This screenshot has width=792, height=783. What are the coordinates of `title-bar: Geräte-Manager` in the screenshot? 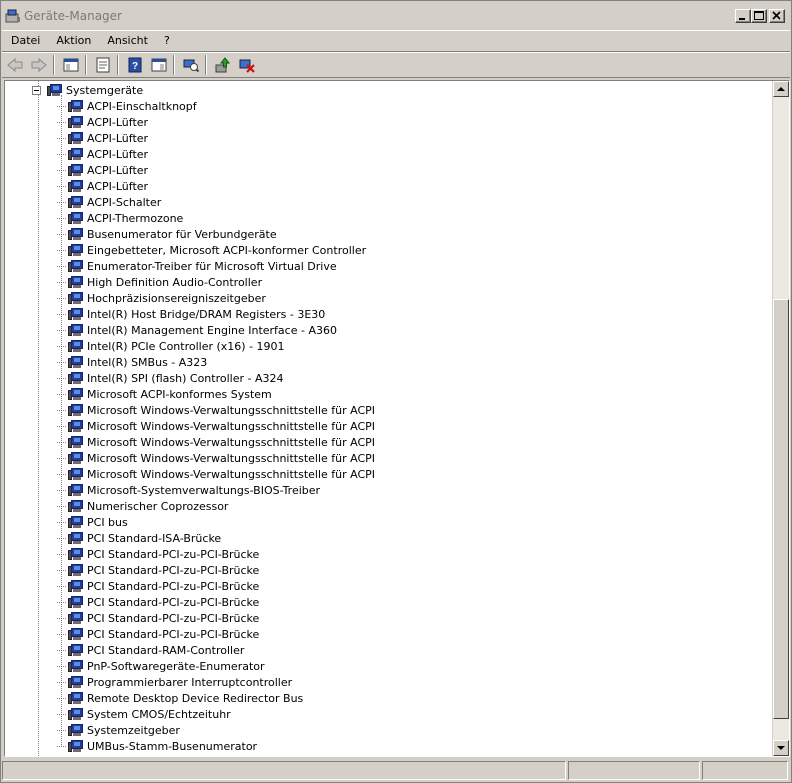 It's located at (396, 15).